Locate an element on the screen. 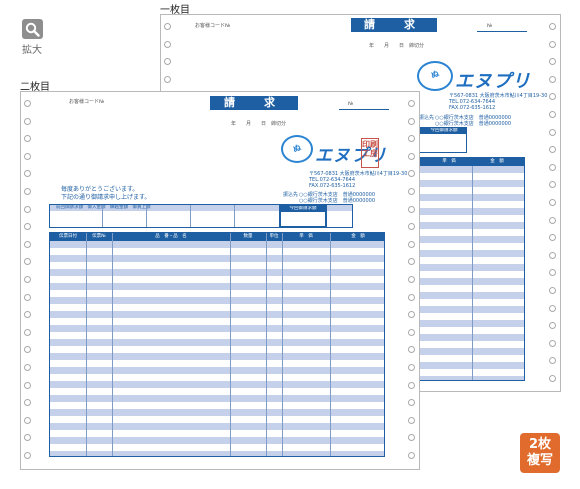 This screenshot has width=580, height=489. col-item-name: 品 番・品 名 is located at coordinates (171, 236).